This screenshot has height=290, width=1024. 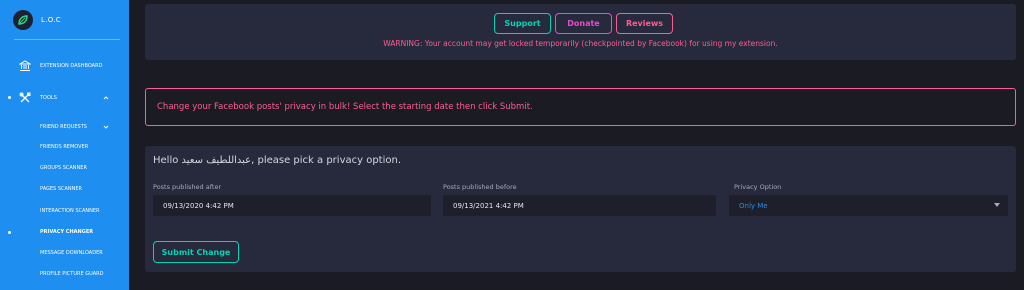 What do you see at coordinates (198, 205) in the screenshot?
I see `posts-after-value: 09/13/2020 4:42 PM` at bounding box center [198, 205].